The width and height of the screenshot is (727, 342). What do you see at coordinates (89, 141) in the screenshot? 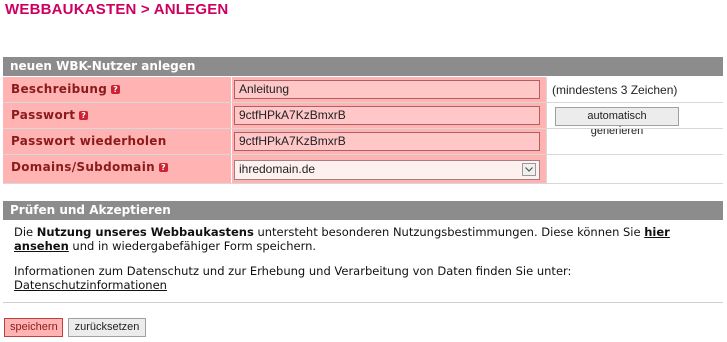
I see `label-passwort-wiederholen: Passwort wiederholen` at bounding box center [89, 141].